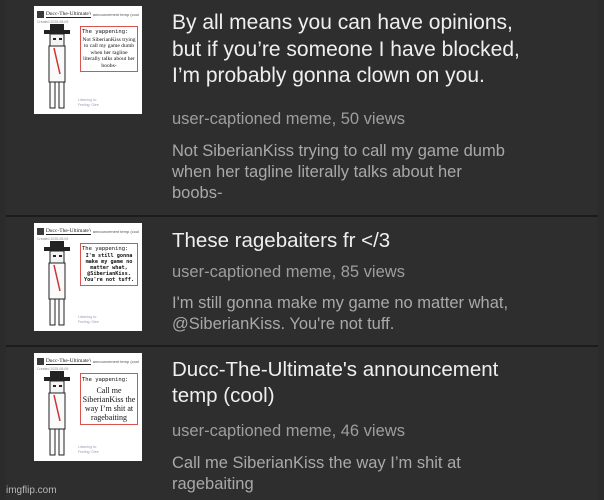 The height and width of the screenshot is (500, 604). Describe the element at coordinates (288, 119) in the screenshot. I see `meme-meta: user-captioned meme, 50 views` at that location.